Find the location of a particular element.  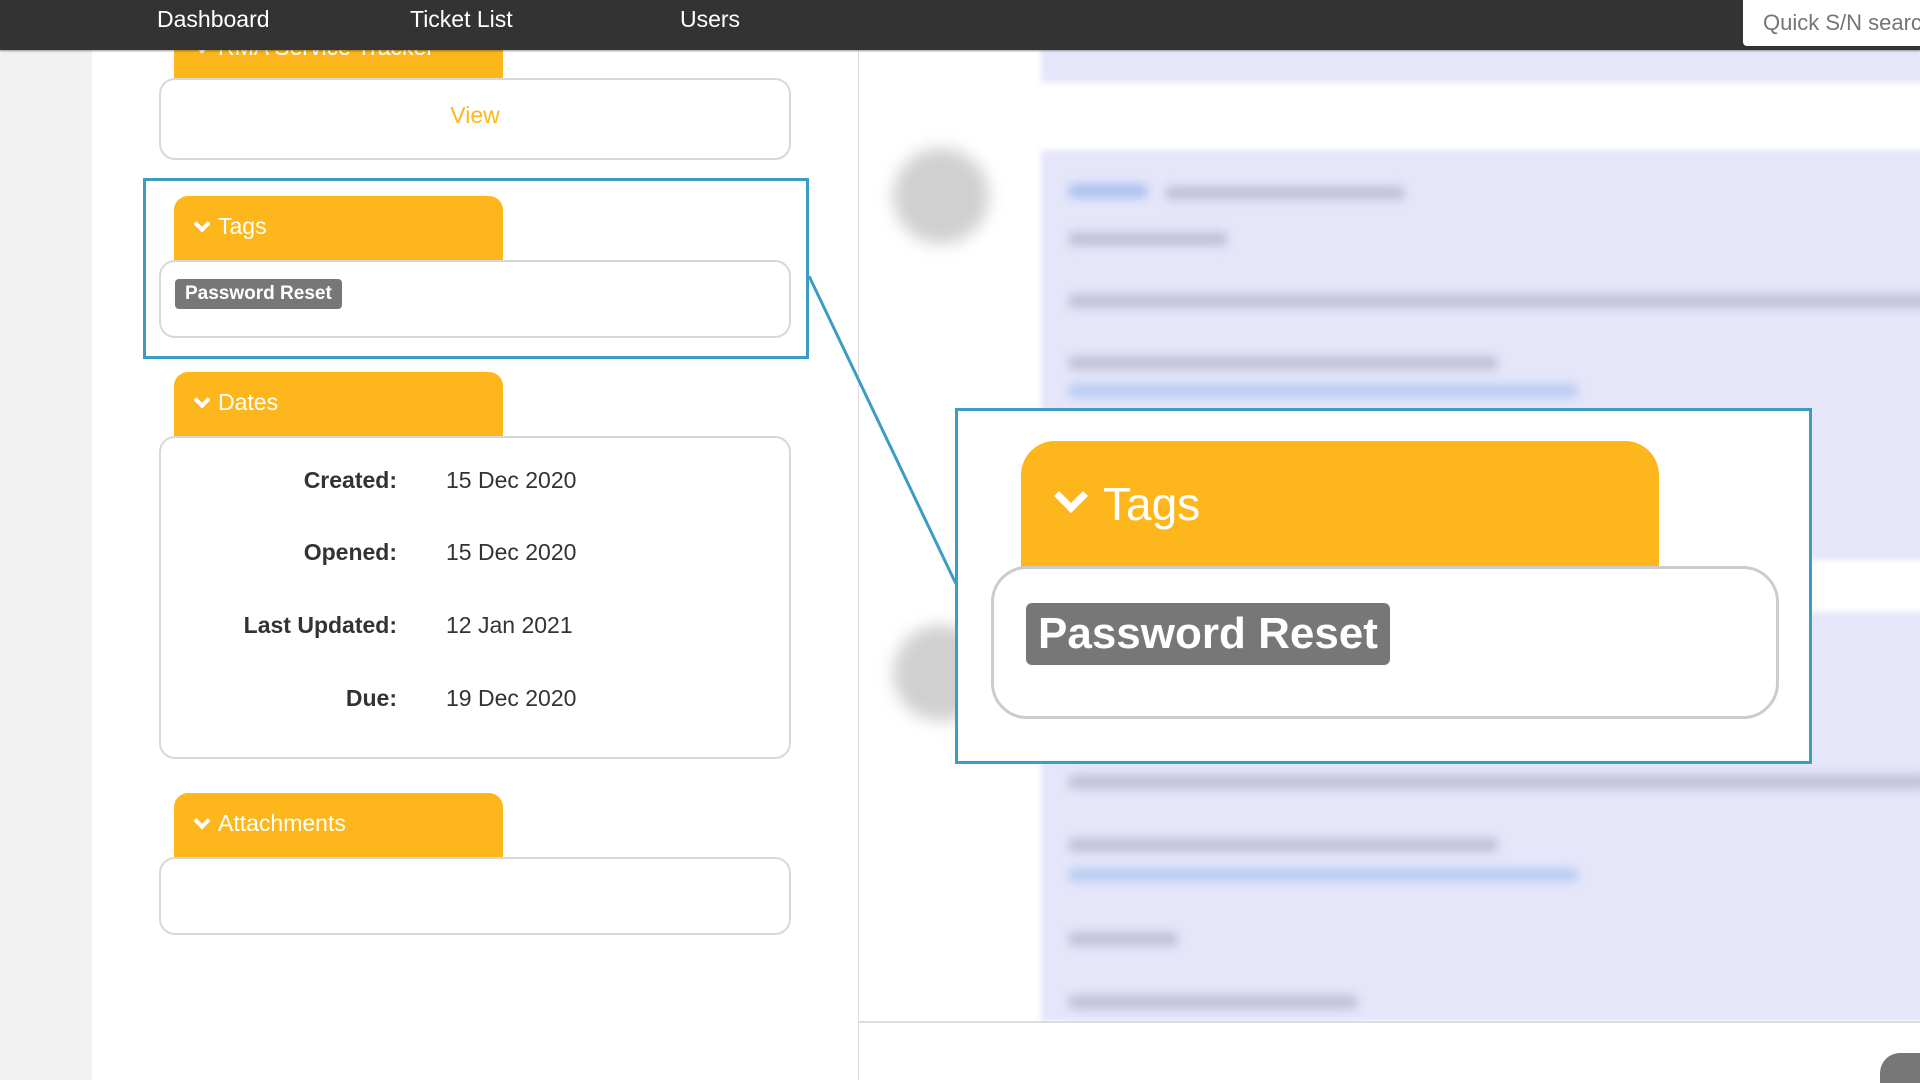

callout-tag-badge: Password Reset is located at coordinates (1208, 634).